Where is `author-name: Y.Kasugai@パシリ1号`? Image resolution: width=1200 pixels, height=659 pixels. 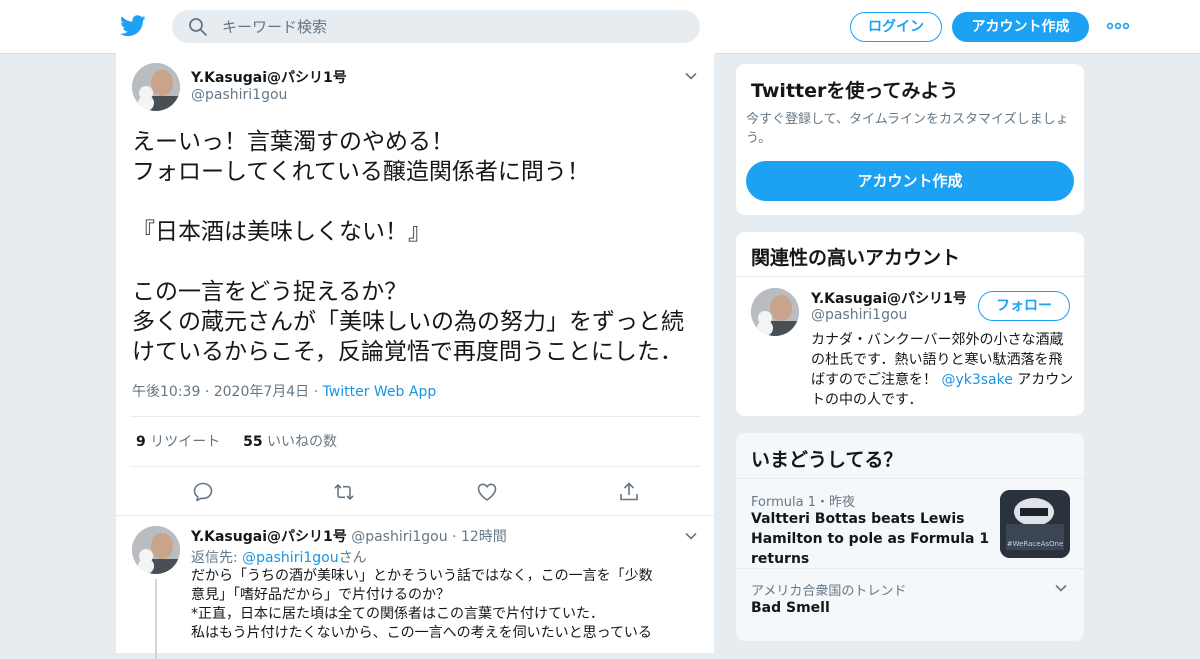
author-name: Y.Kasugai@パシリ1号 is located at coordinates (269, 77).